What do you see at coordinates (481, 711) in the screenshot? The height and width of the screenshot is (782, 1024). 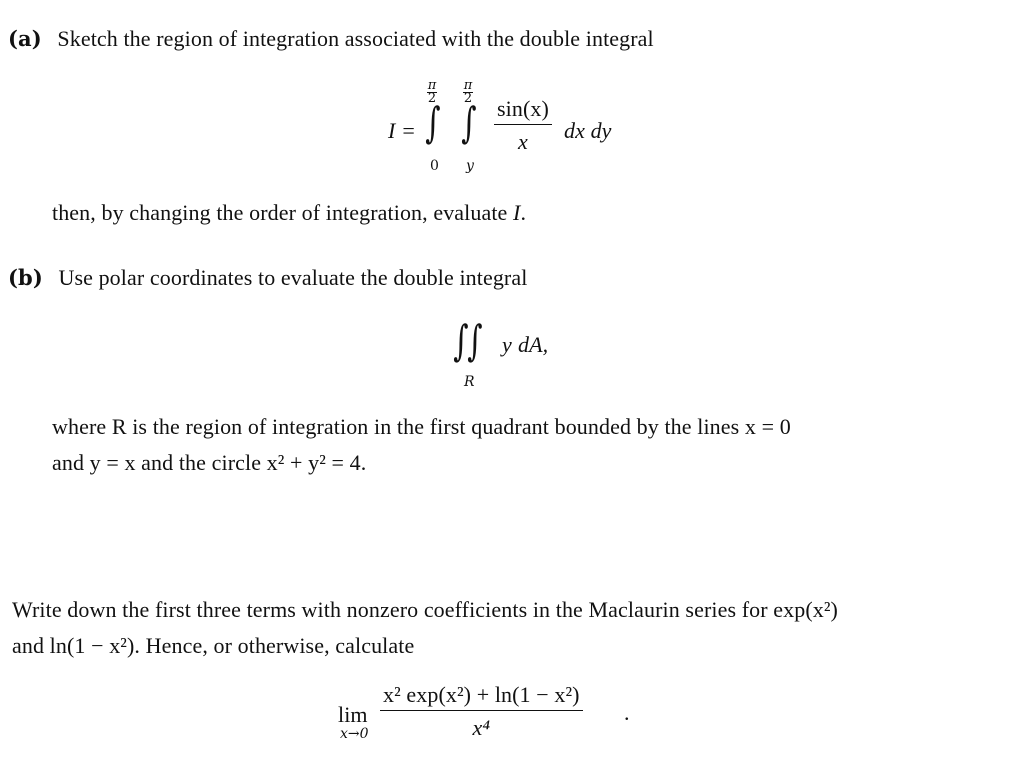 I see `limit-fraction: x² exp(x²) + ln(1 − x²) x⁴` at bounding box center [481, 711].